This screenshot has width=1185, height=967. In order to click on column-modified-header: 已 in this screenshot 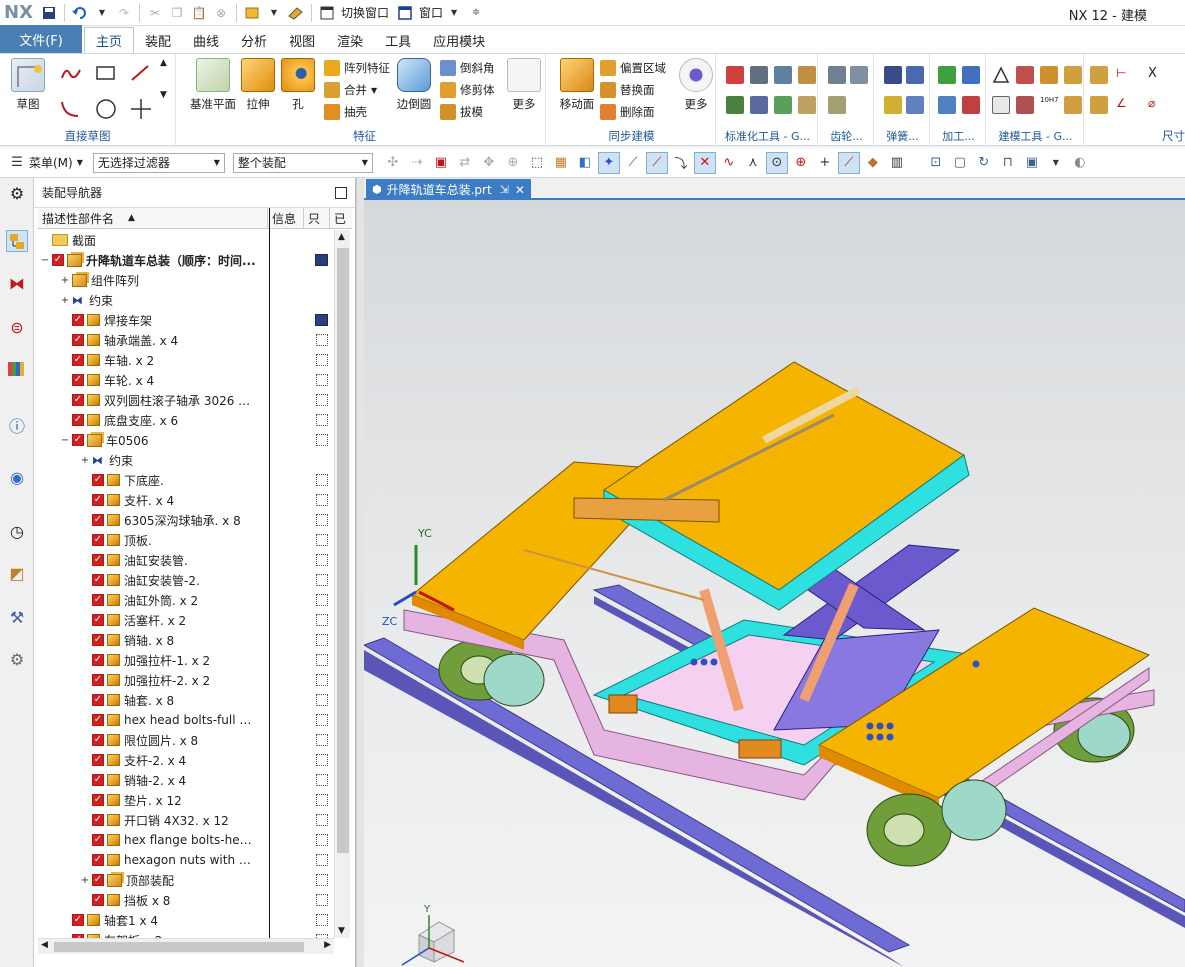, I will do `click(340, 218)`.